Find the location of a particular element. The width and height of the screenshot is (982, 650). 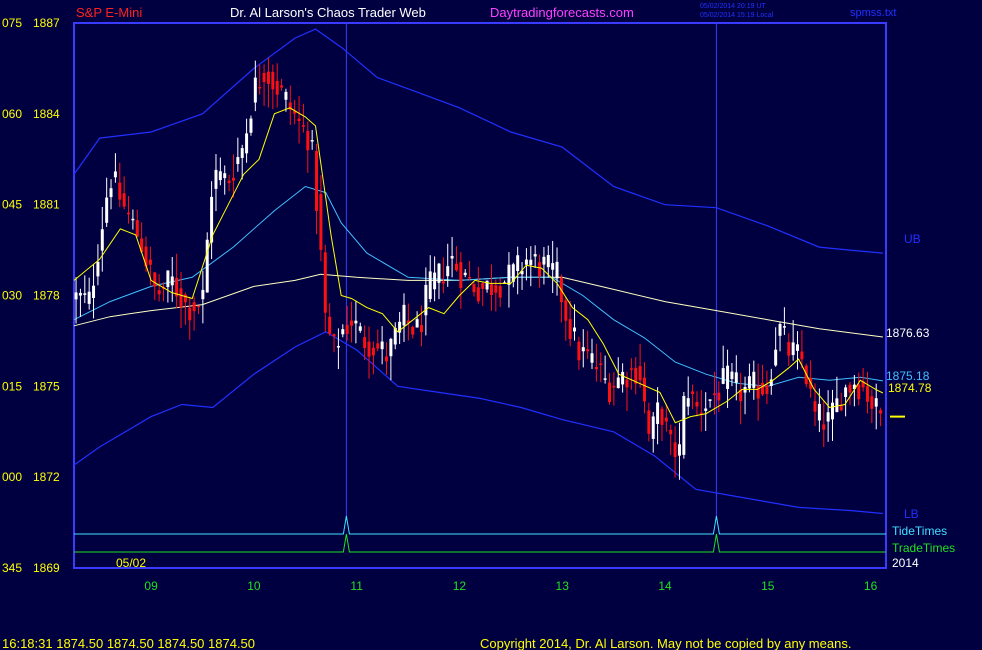

ub-label: UB is located at coordinates (912, 239).